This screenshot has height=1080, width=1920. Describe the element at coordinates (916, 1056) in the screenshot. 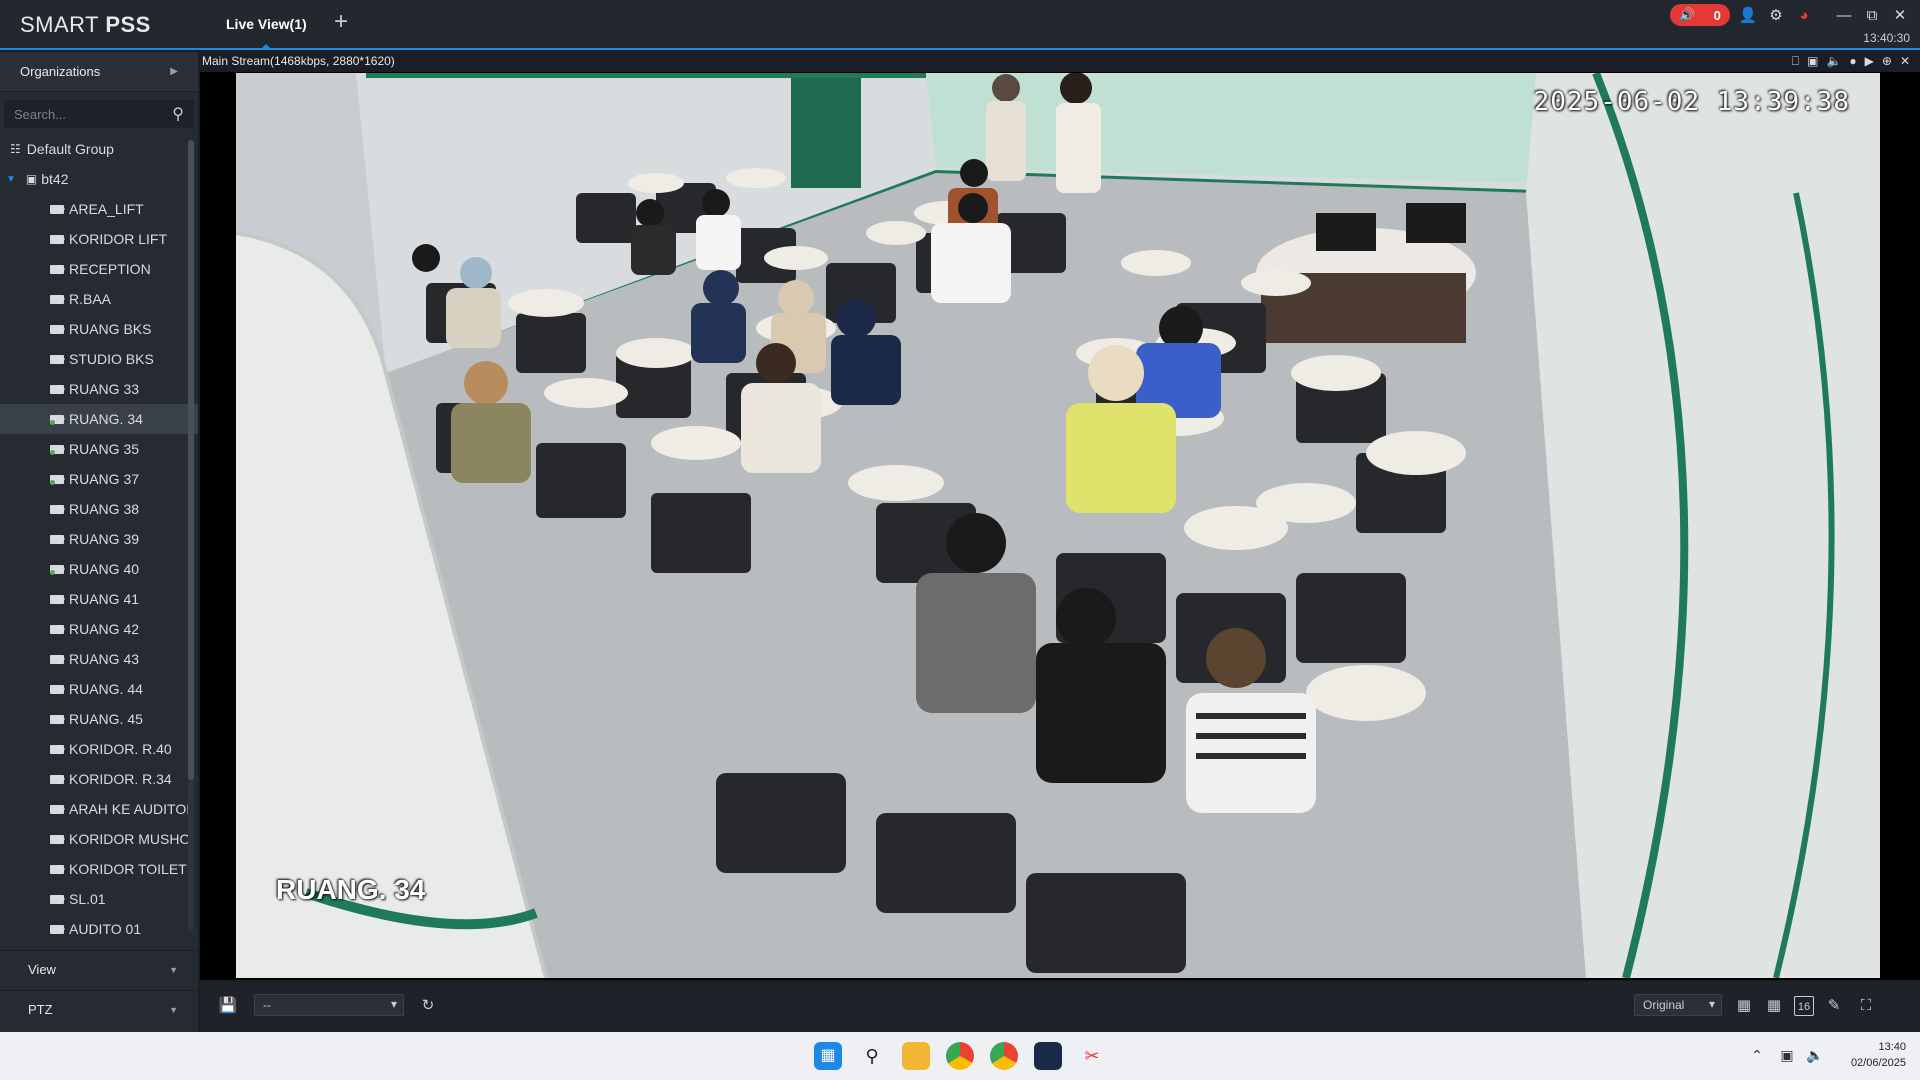

I see `file-explorer-icon` at that location.